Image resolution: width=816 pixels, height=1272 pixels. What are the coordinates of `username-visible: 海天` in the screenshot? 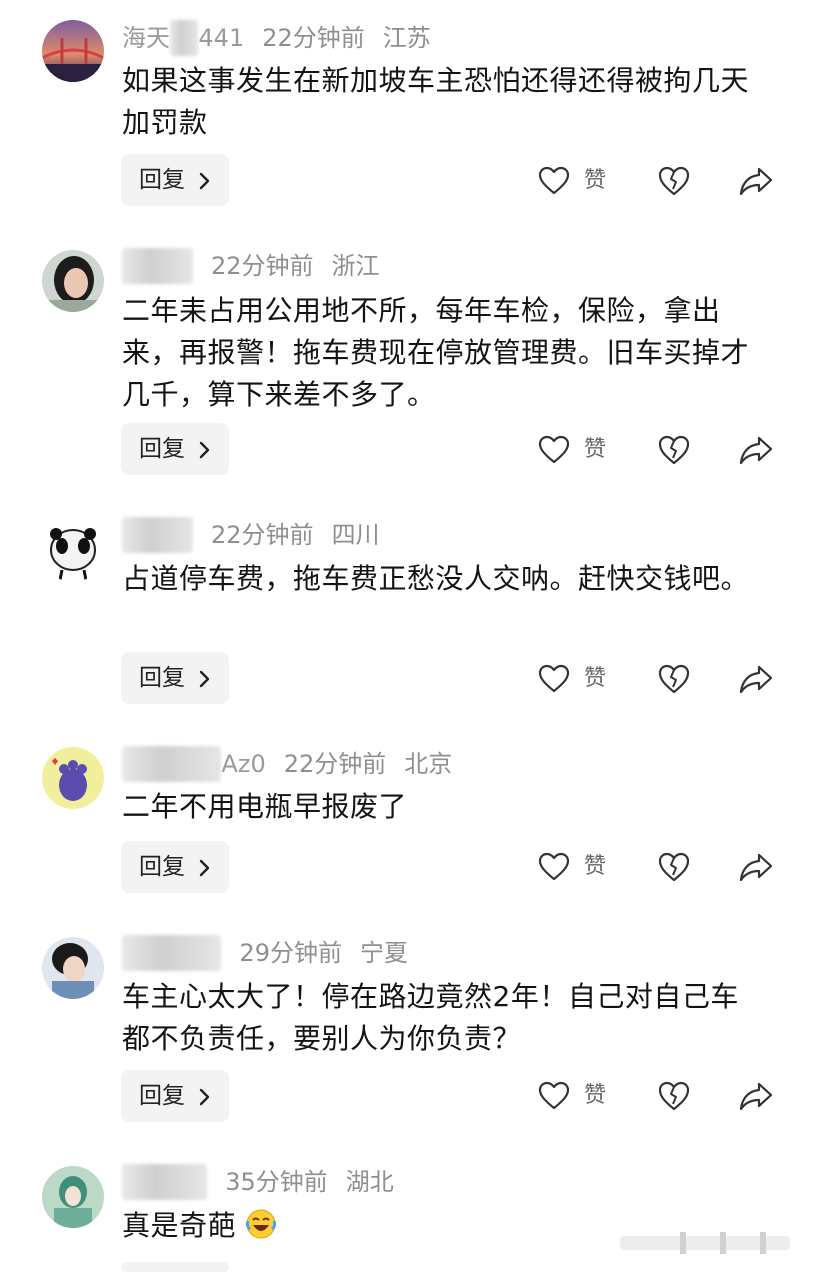 It's located at (146, 38).